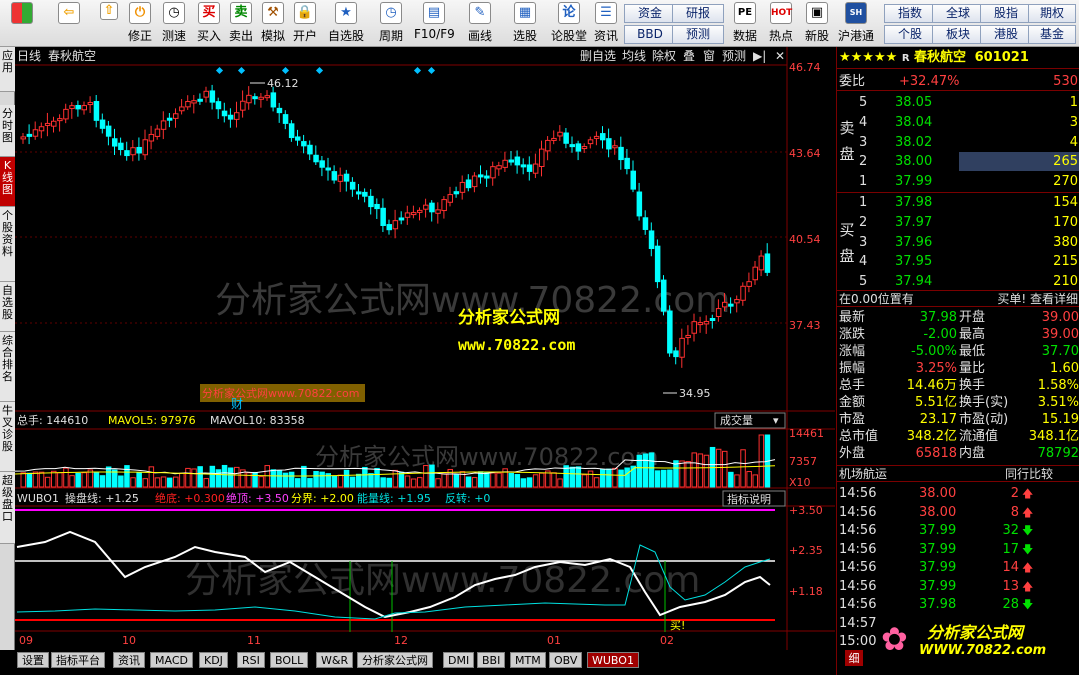 This screenshot has width=1079, height=675. Describe the element at coordinates (241, 23) in the screenshot. I see `sell-button: 卖 卖出` at that location.